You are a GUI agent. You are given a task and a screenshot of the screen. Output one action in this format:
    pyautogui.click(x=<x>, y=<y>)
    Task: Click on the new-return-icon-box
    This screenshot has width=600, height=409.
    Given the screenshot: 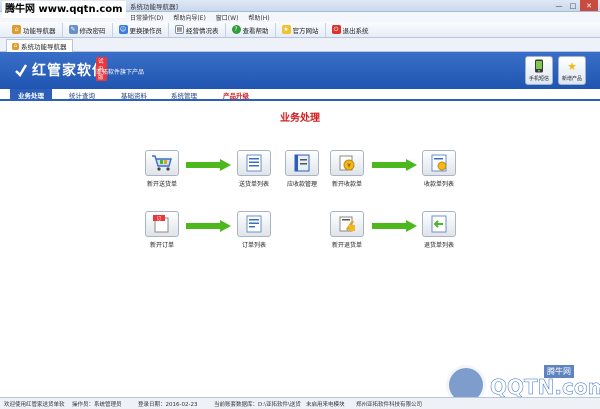 What is the action you would take?
    pyautogui.click(x=347, y=224)
    